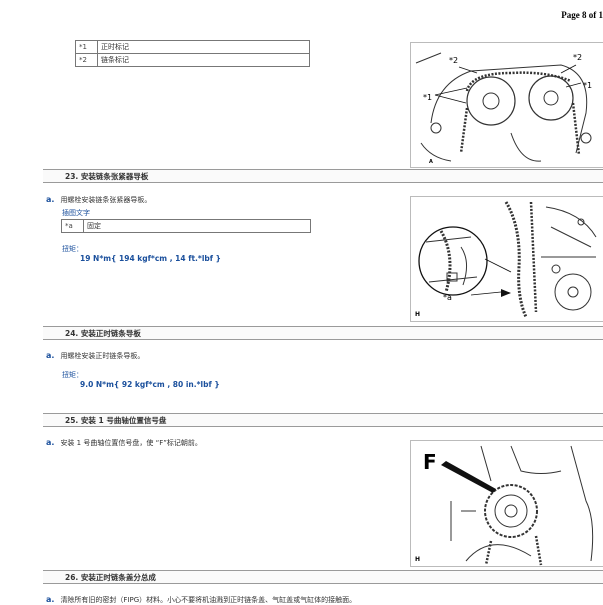 The image size is (603, 605). I want to click on timing-chain-illustration: *2 *2 *1 *1 A, so click(503, 108).